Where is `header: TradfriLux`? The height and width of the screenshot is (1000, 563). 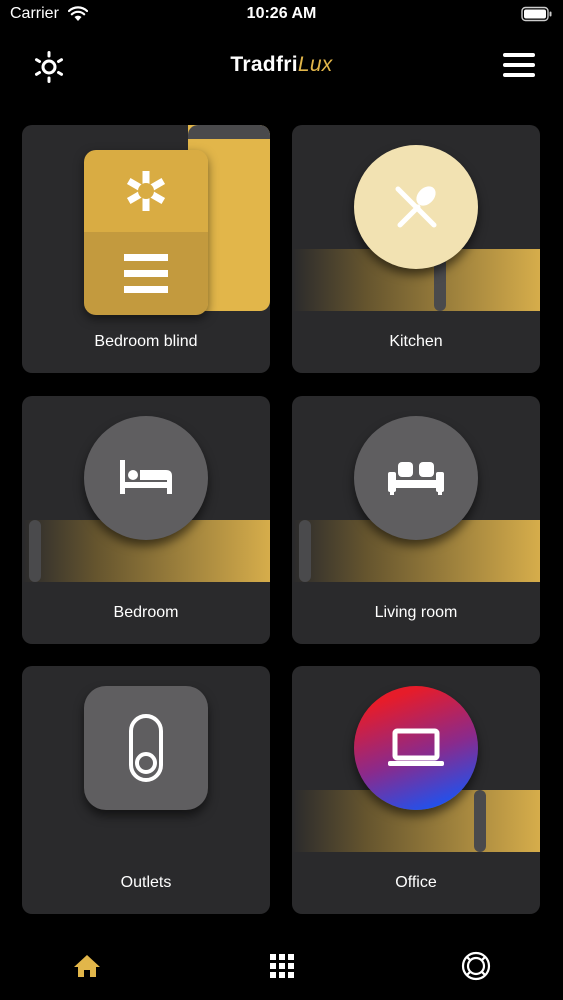
header: TradfriLux is located at coordinates (281, 66).